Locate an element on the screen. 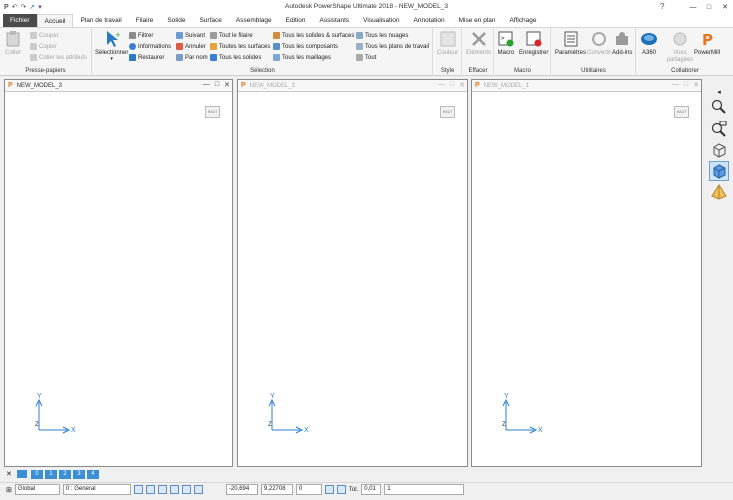 This screenshot has height=500, width=733. tab-fichier: Fichier is located at coordinates (20, 20).